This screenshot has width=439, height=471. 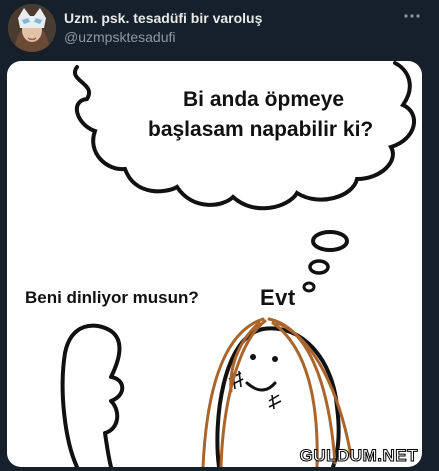 I want to click on reply-text: Evt, so click(x=278, y=297).